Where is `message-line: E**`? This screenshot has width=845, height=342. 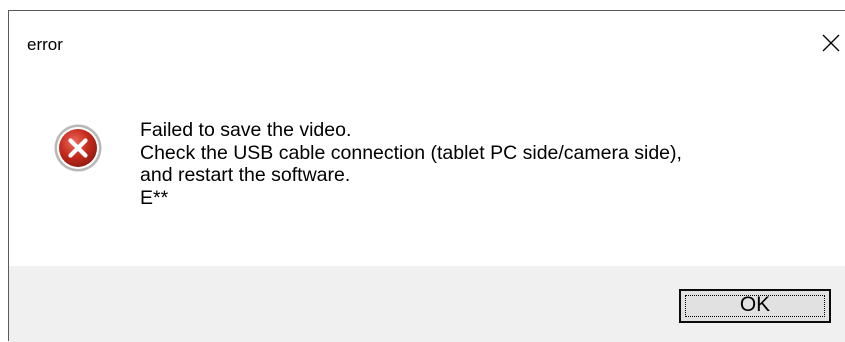 message-line: E** is located at coordinates (154, 197).